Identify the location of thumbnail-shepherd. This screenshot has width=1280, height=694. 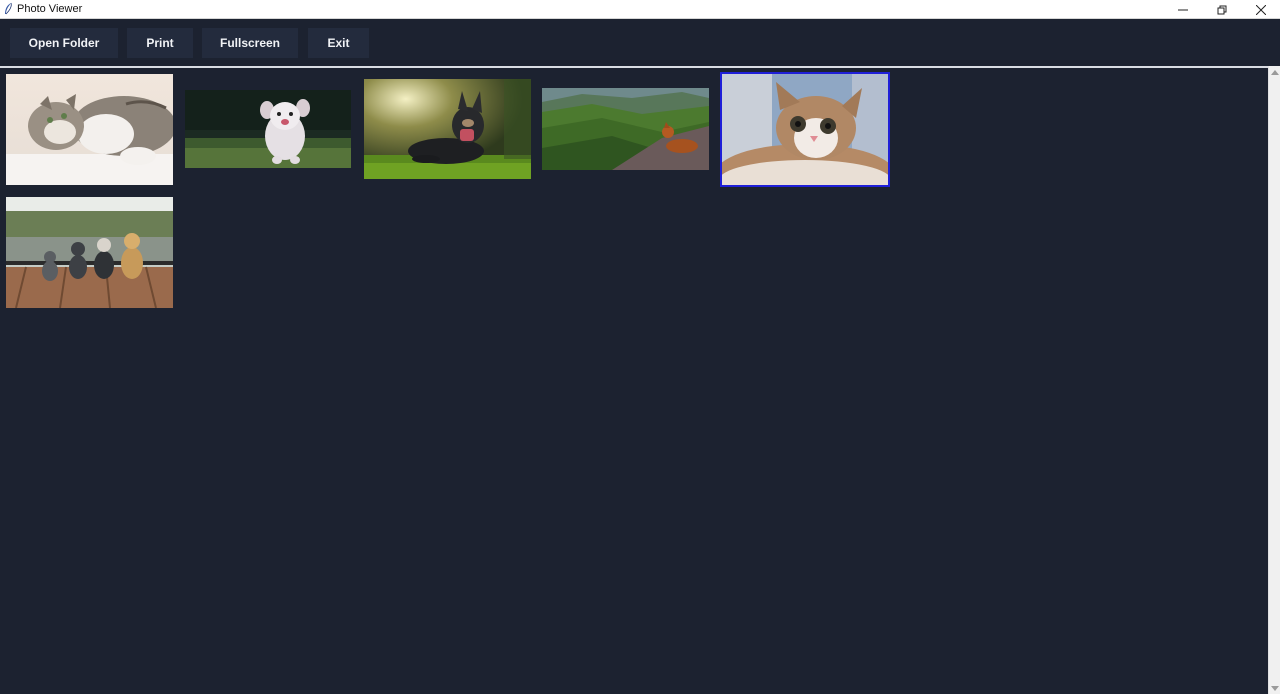
(447, 129).